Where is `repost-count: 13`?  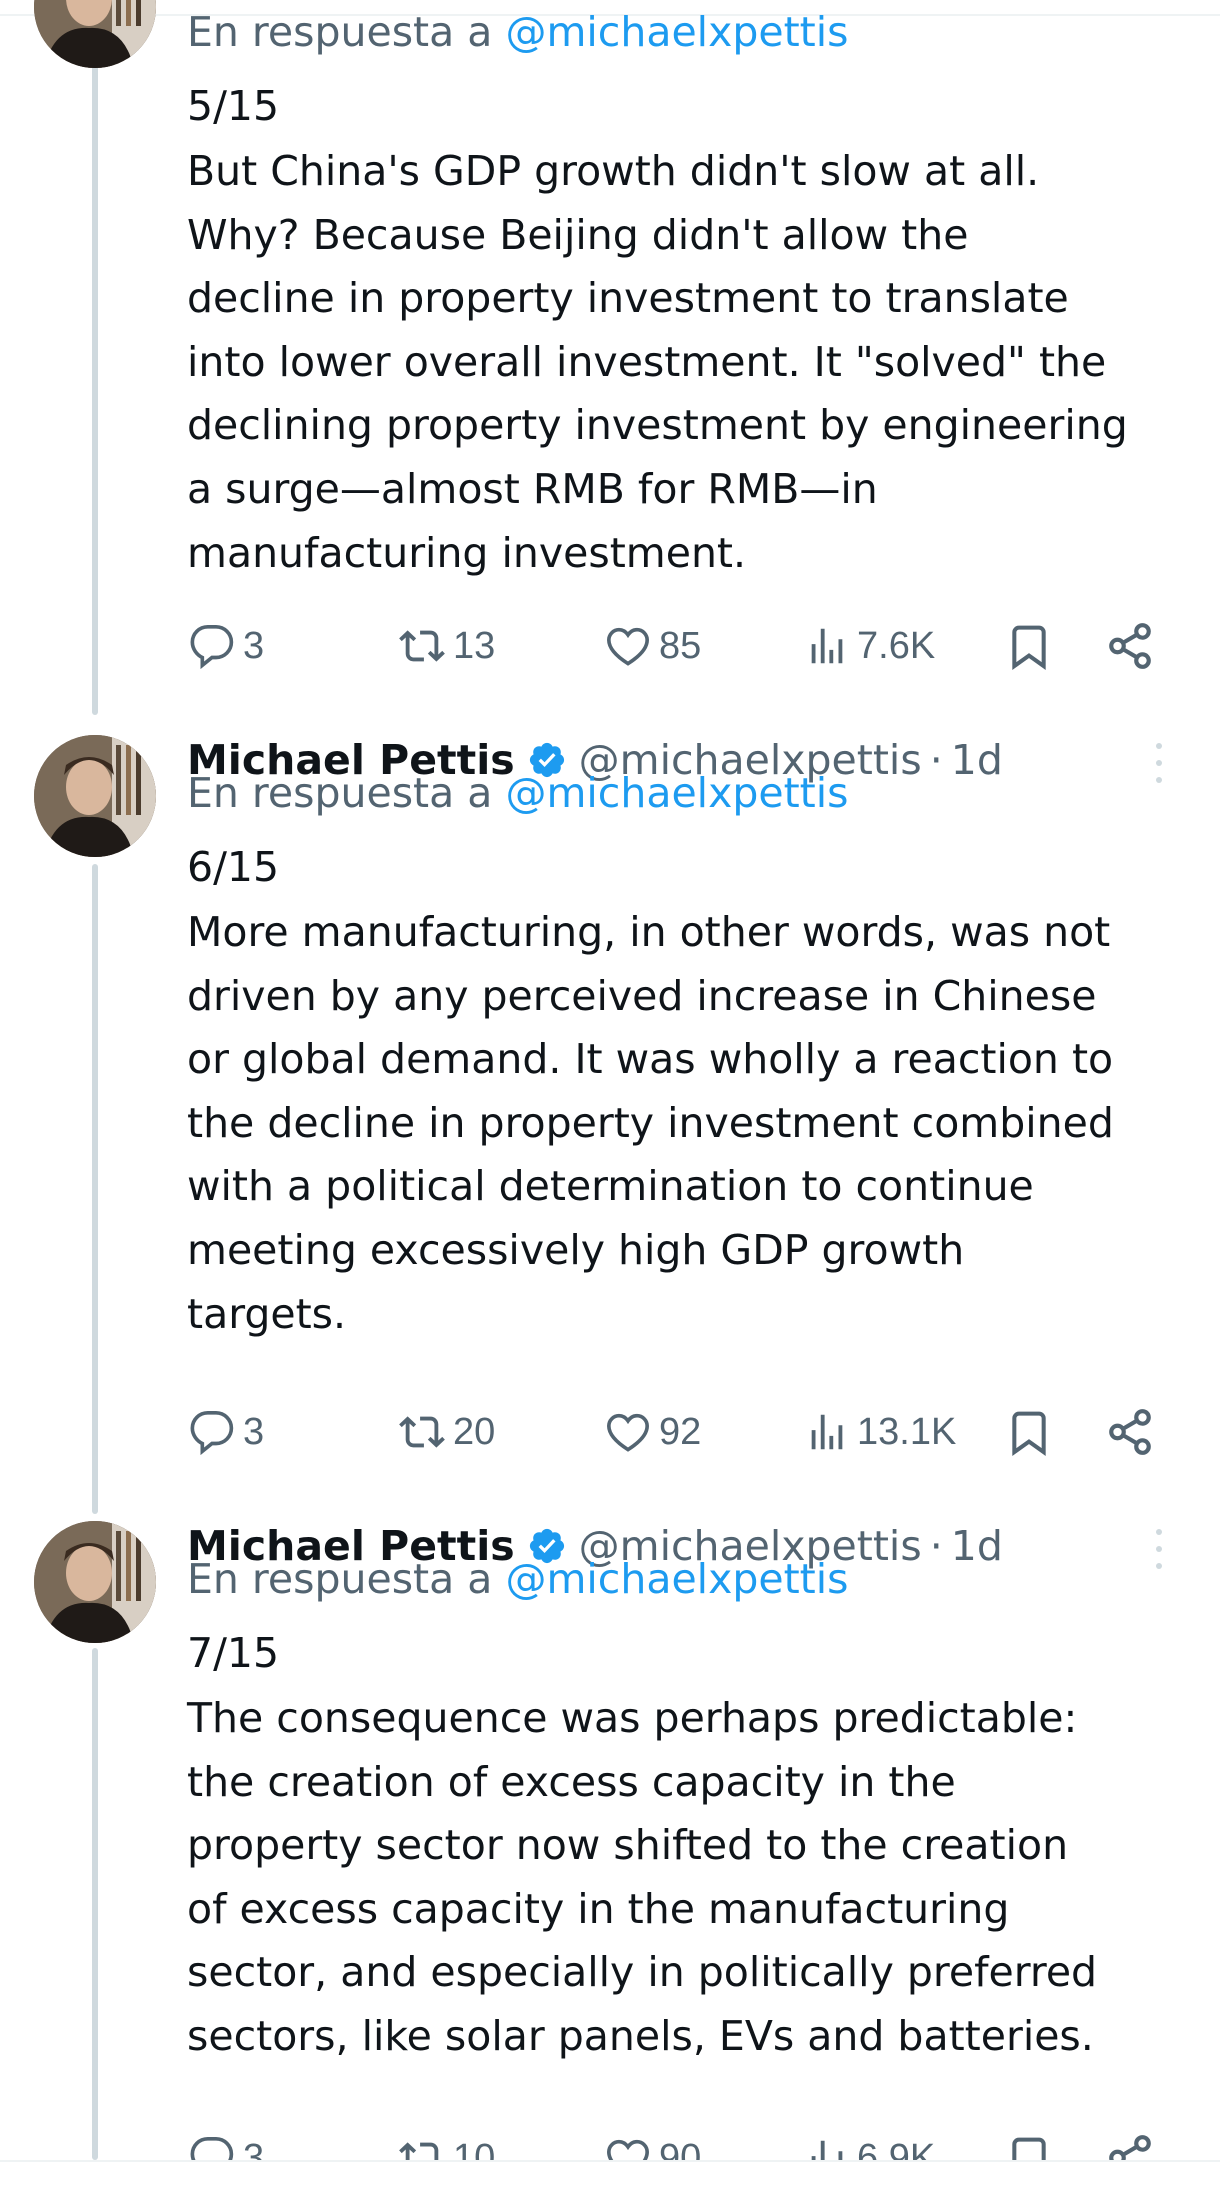
repost-count: 13 is located at coordinates (474, 645).